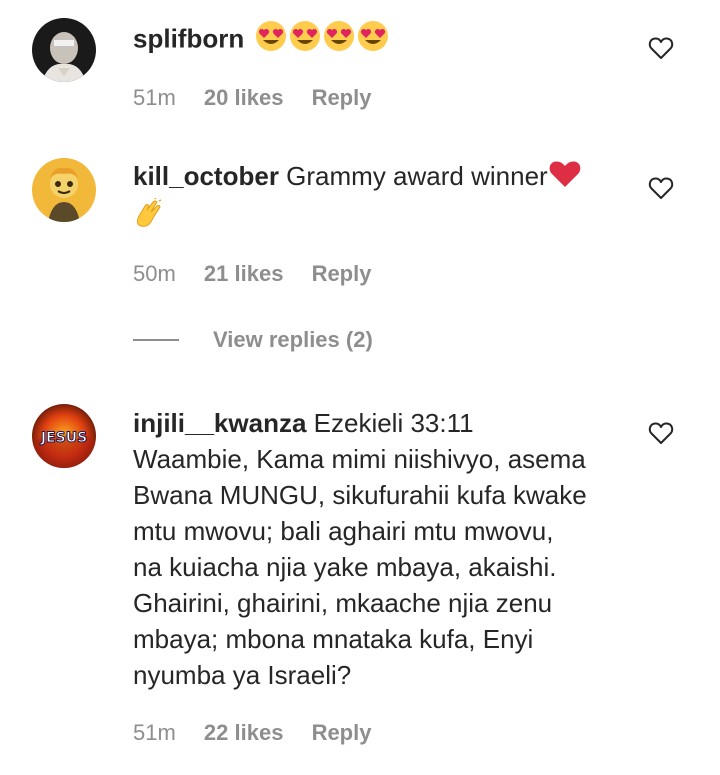 This screenshot has width=720, height=775. I want to click on avatar: JESUS, so click(64, 436).